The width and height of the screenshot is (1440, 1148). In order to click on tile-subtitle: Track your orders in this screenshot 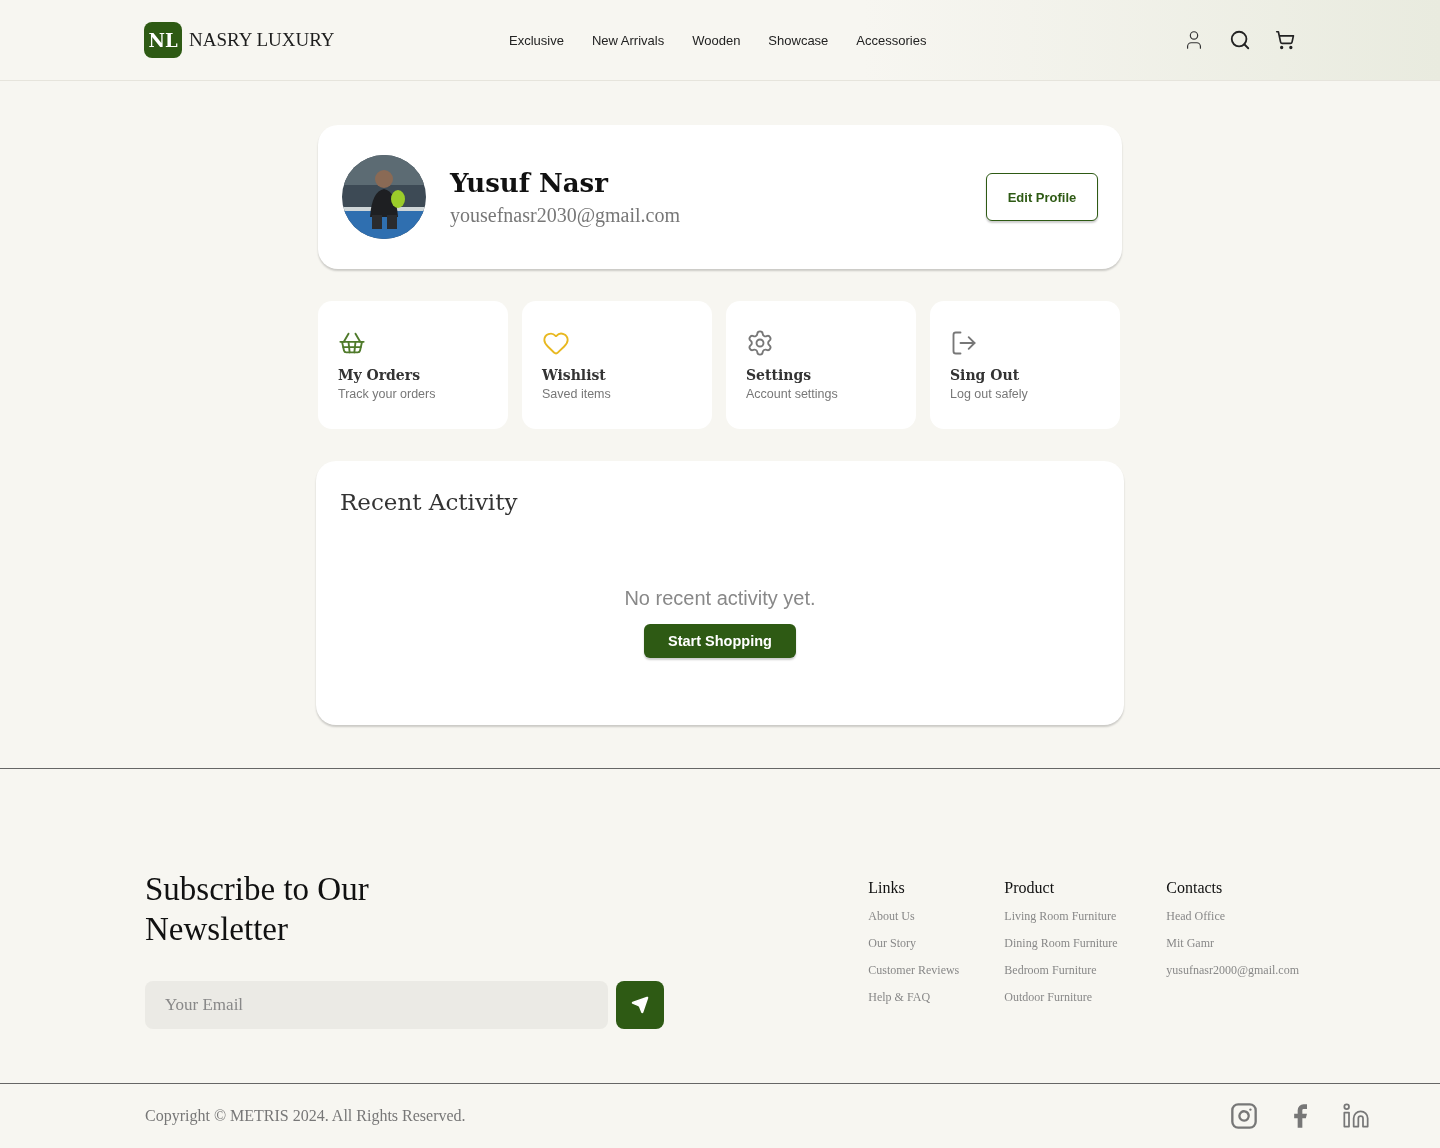, I will do `click(387, 394)`.